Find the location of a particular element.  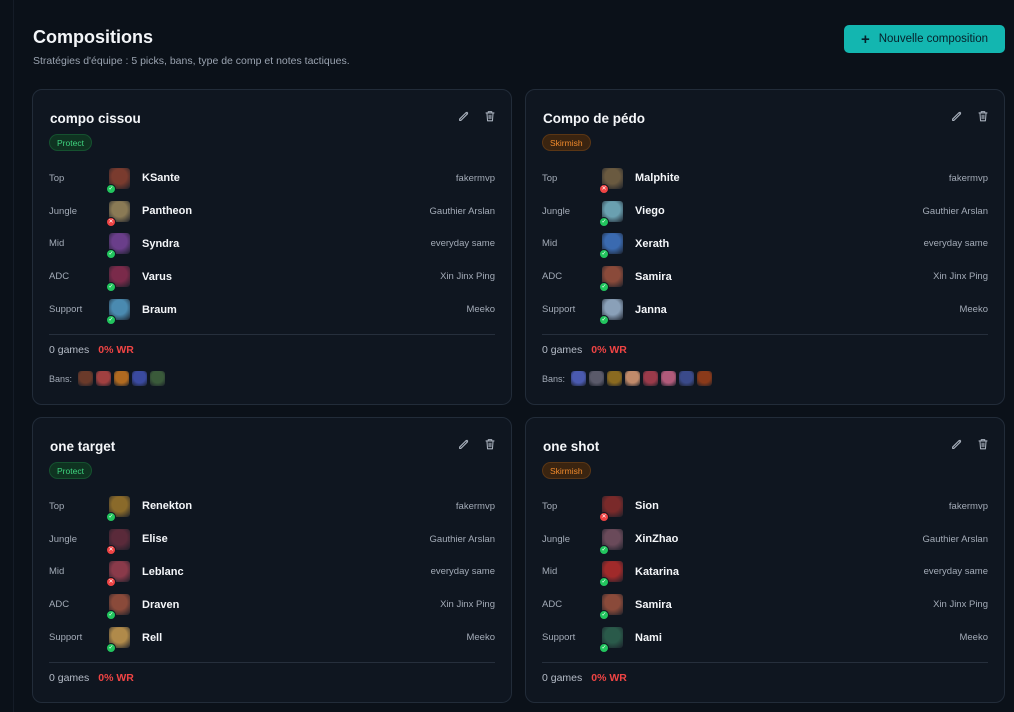

champion-name: XinZhao is located at coordinates (657, 539).